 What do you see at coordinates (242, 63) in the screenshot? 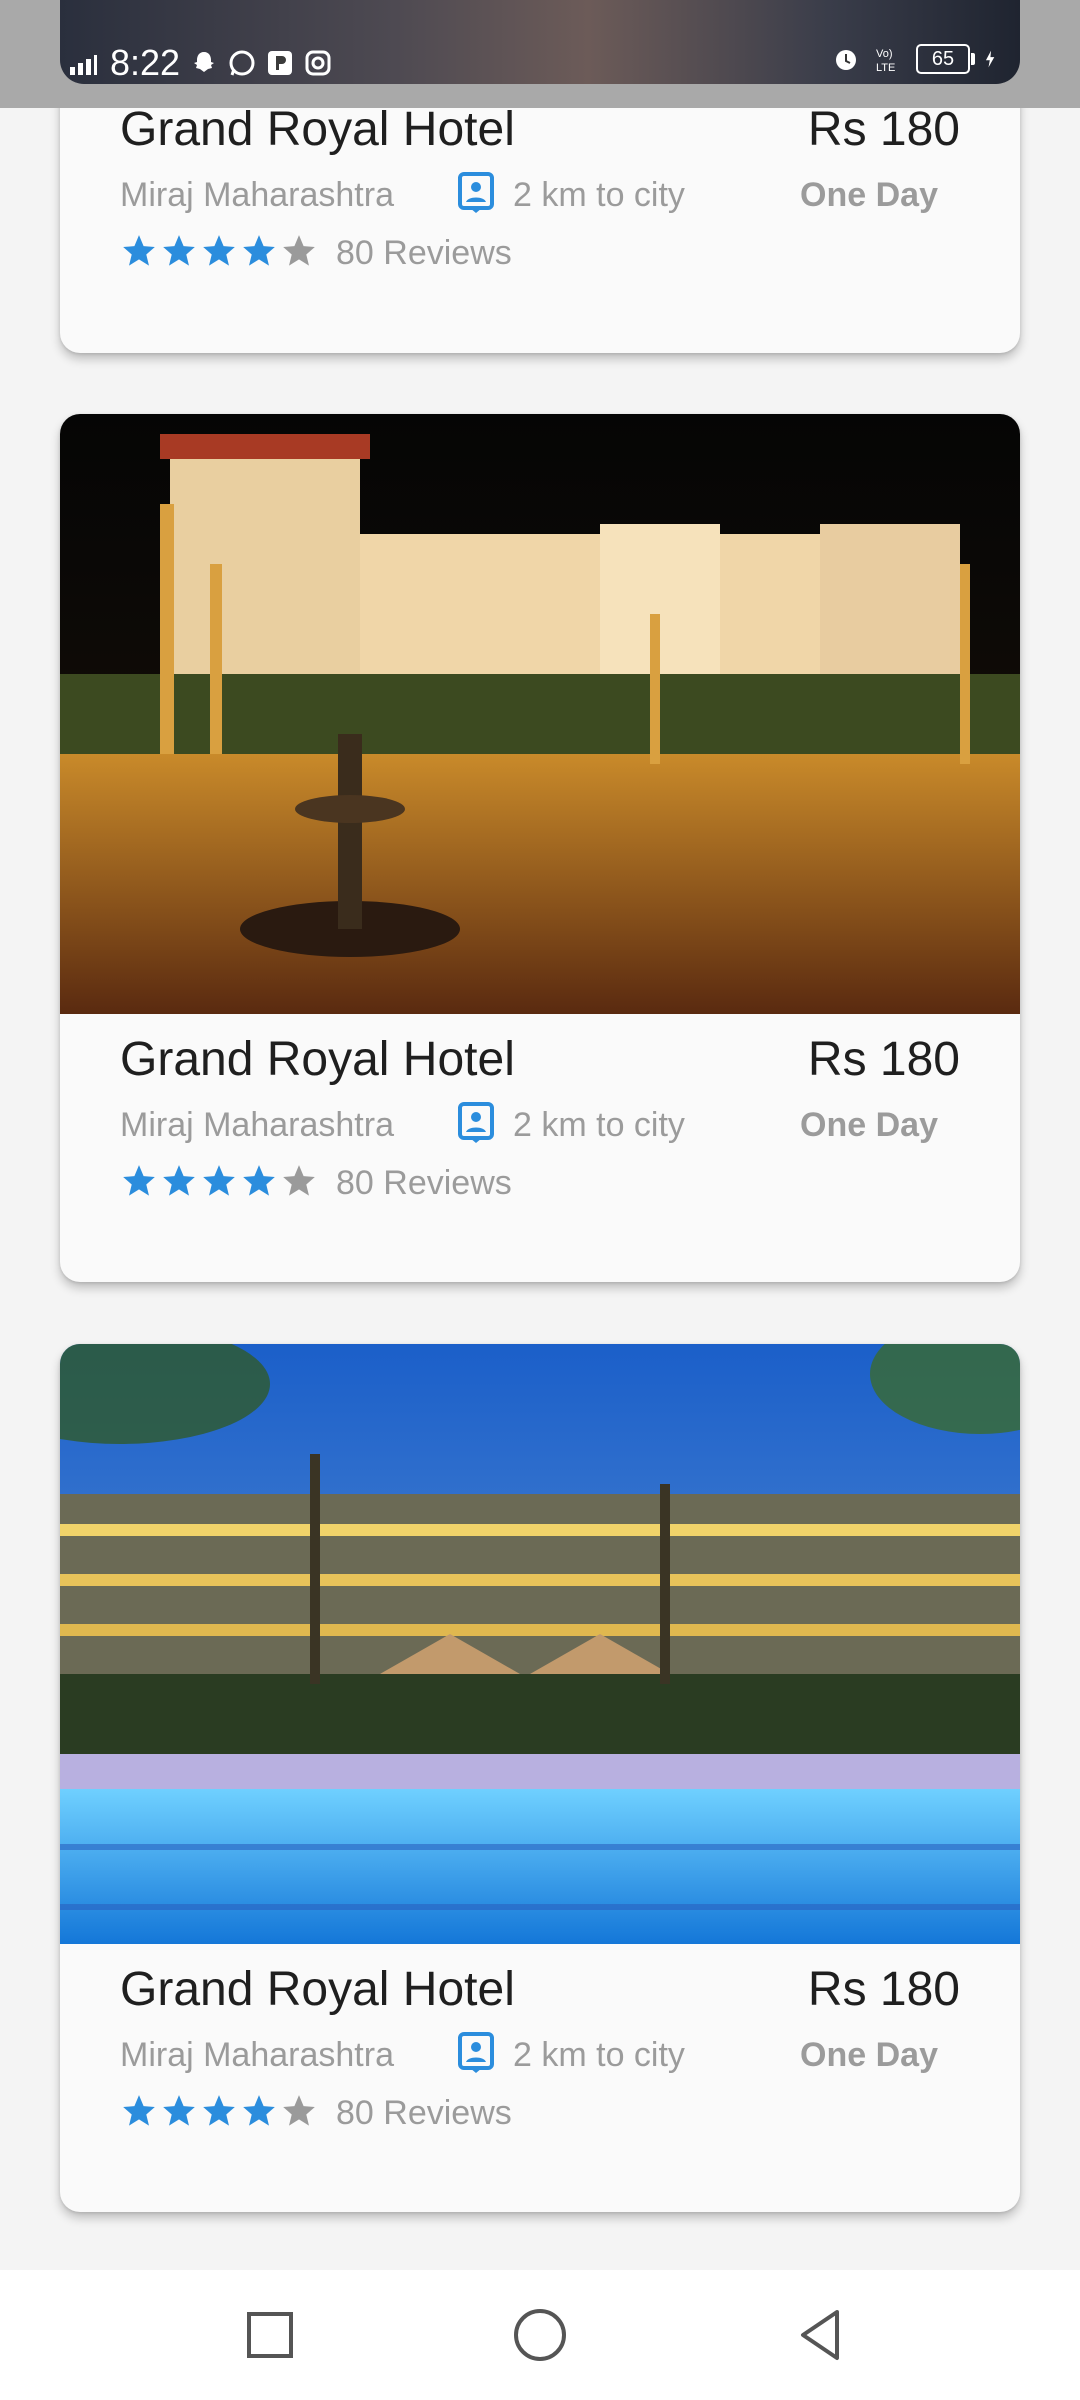
I see `whatsapp-icon` at bounding box center [242, 63].